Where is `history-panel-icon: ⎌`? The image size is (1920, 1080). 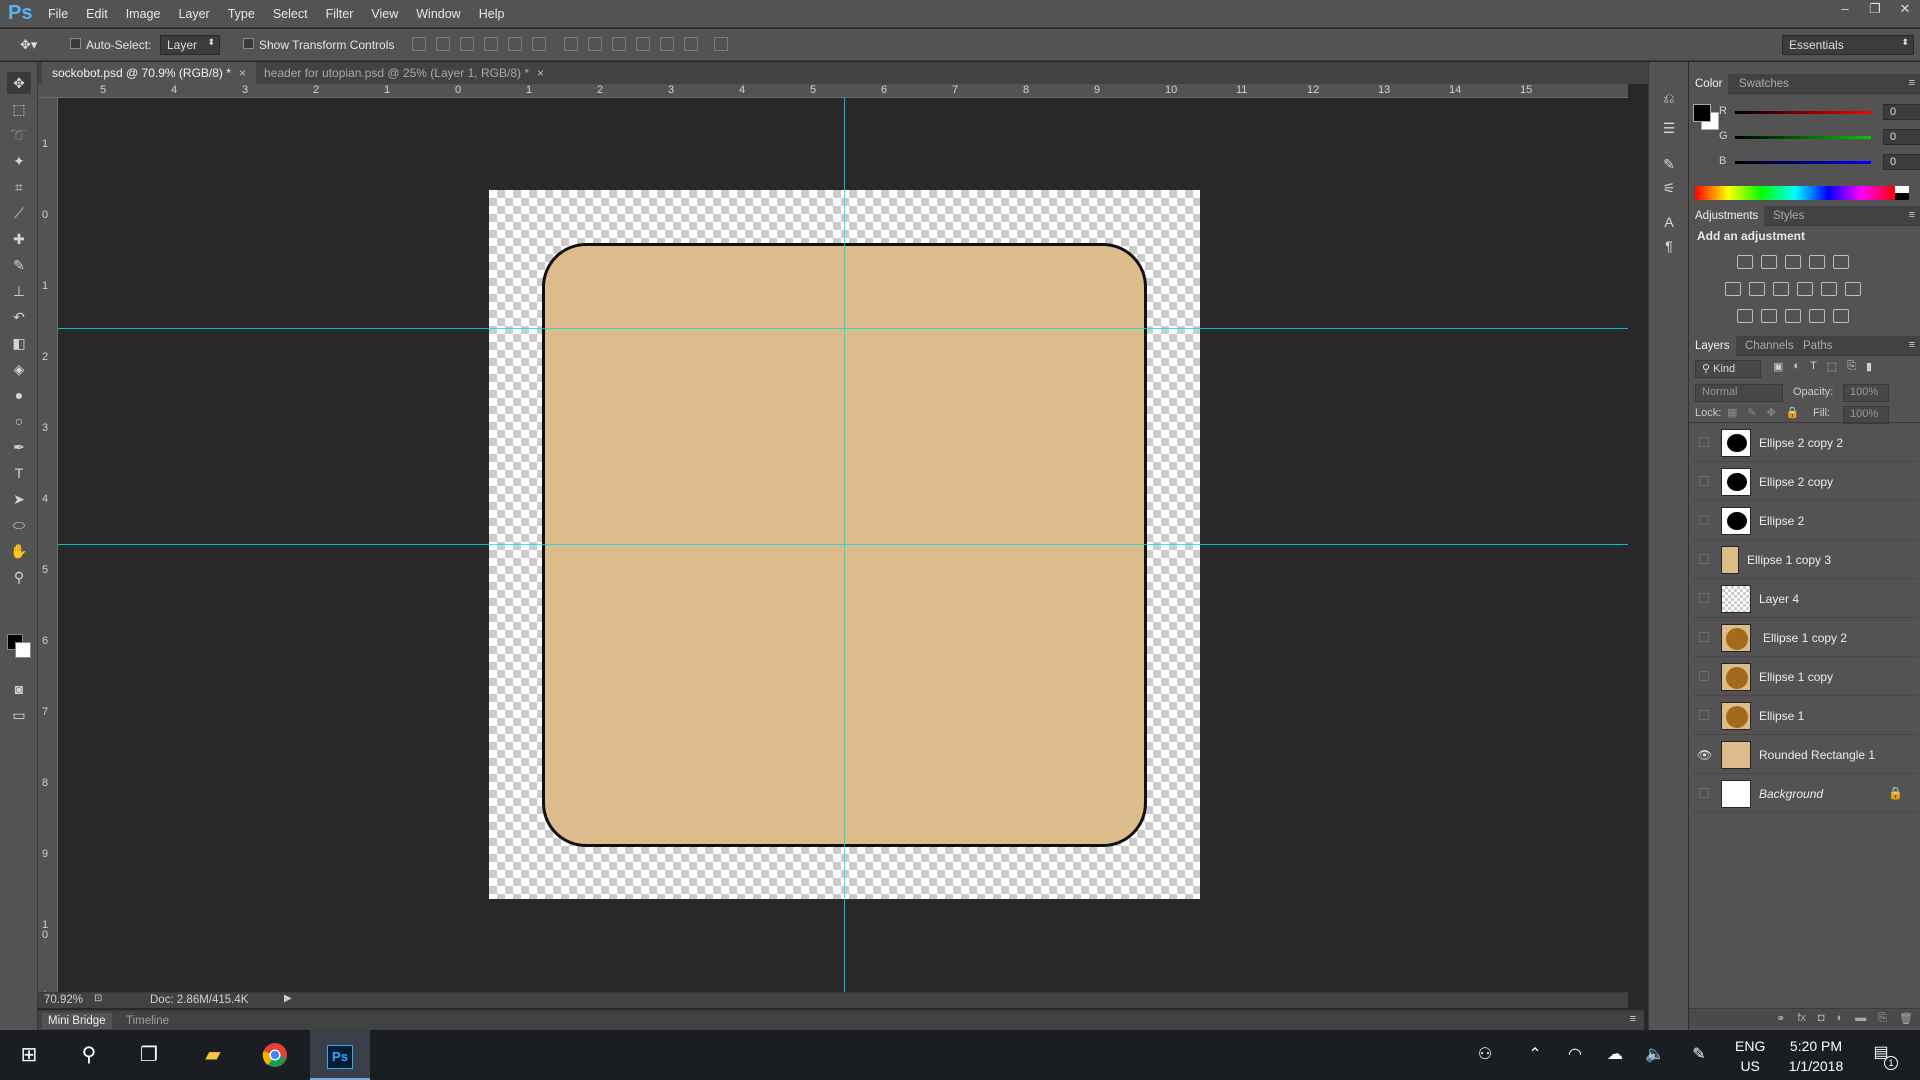 history-panel-icon: ⎌ is located at coordinates (1669, 98).